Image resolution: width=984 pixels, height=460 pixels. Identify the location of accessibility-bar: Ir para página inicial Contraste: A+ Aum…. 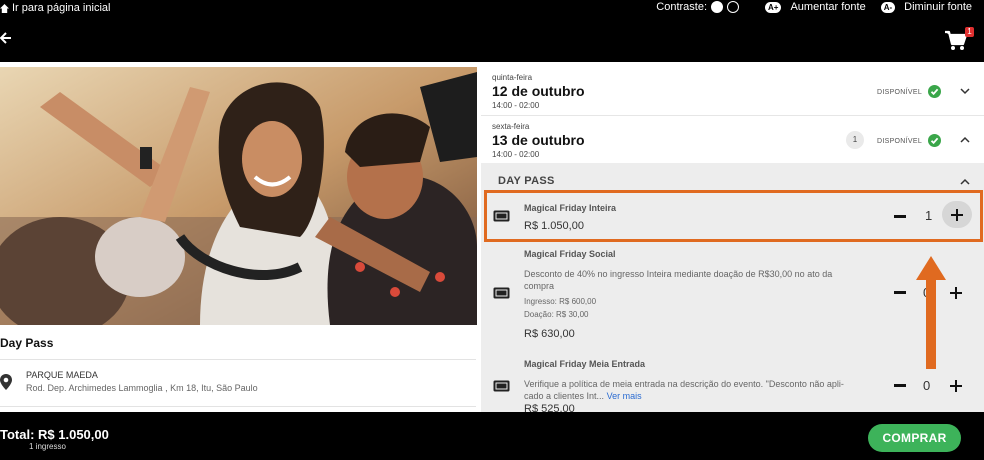
(492, 8).